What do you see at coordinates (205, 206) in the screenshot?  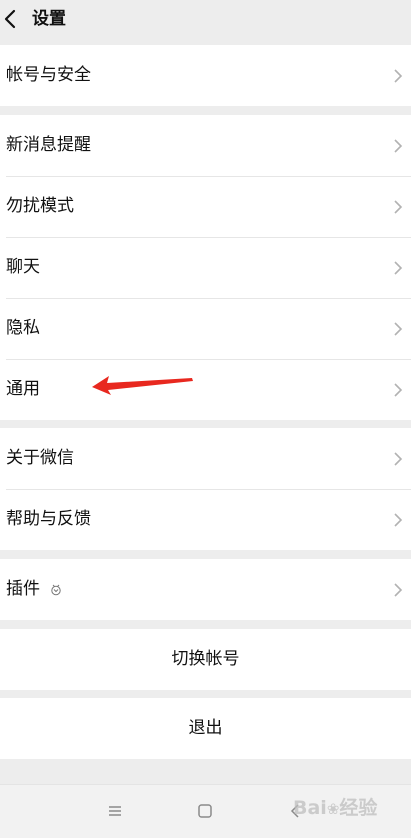 I see `settings-item-do-not-disturb: 勿扰模式` at bounding box center [205, 206].